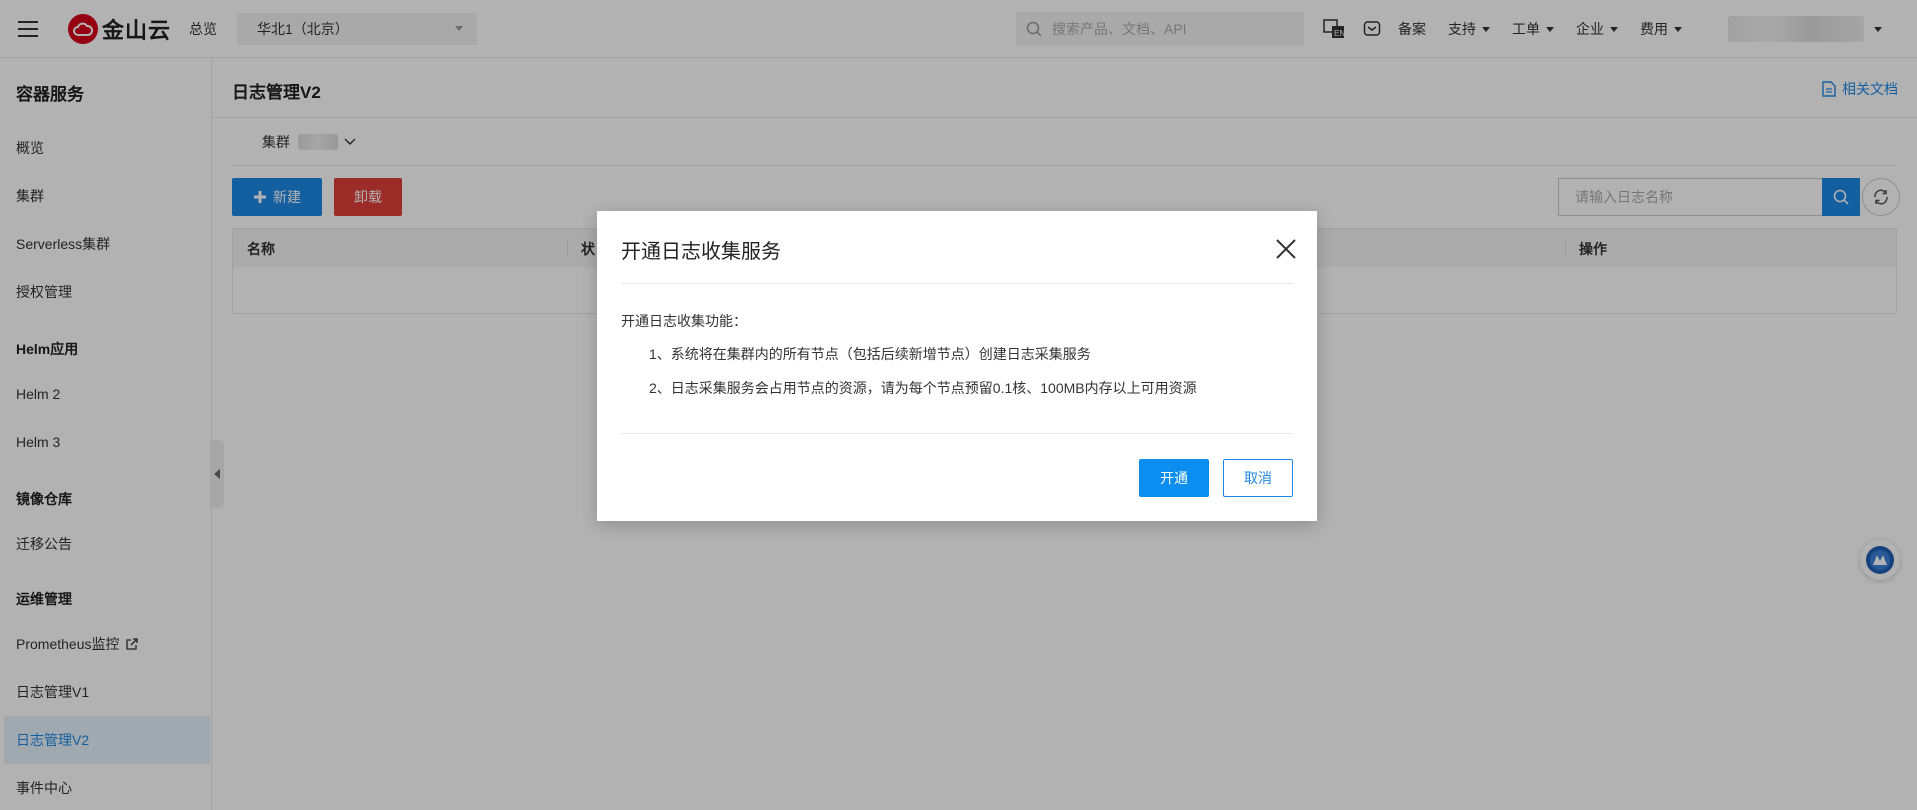 The height and width of the screenshot is (810, 1917). Describe the element at coordinates (1258, 478) in the screenshot. I see `cancel-button: 取消` at that location.